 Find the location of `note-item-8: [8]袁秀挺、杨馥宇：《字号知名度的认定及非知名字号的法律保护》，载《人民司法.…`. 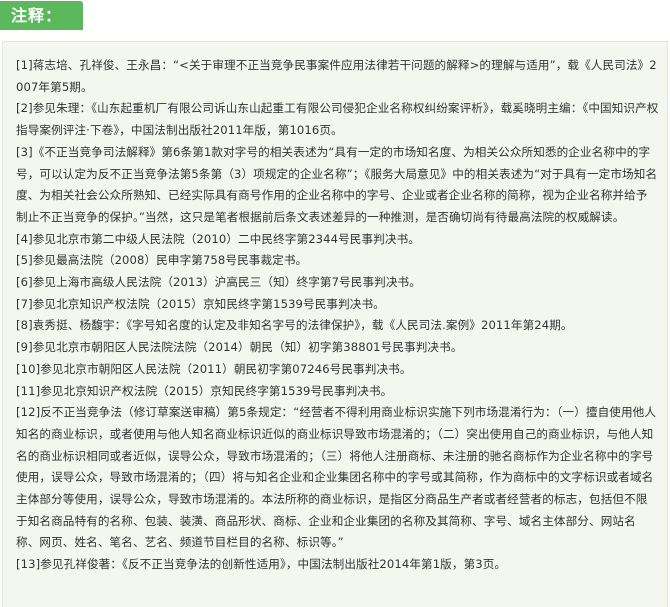

note-item-8: [8]袁秀挺、杨馥宇：《字号知名度的认定及非知名字号的法律保护》，载《人民司法.… is located at coordinates (294, 325).